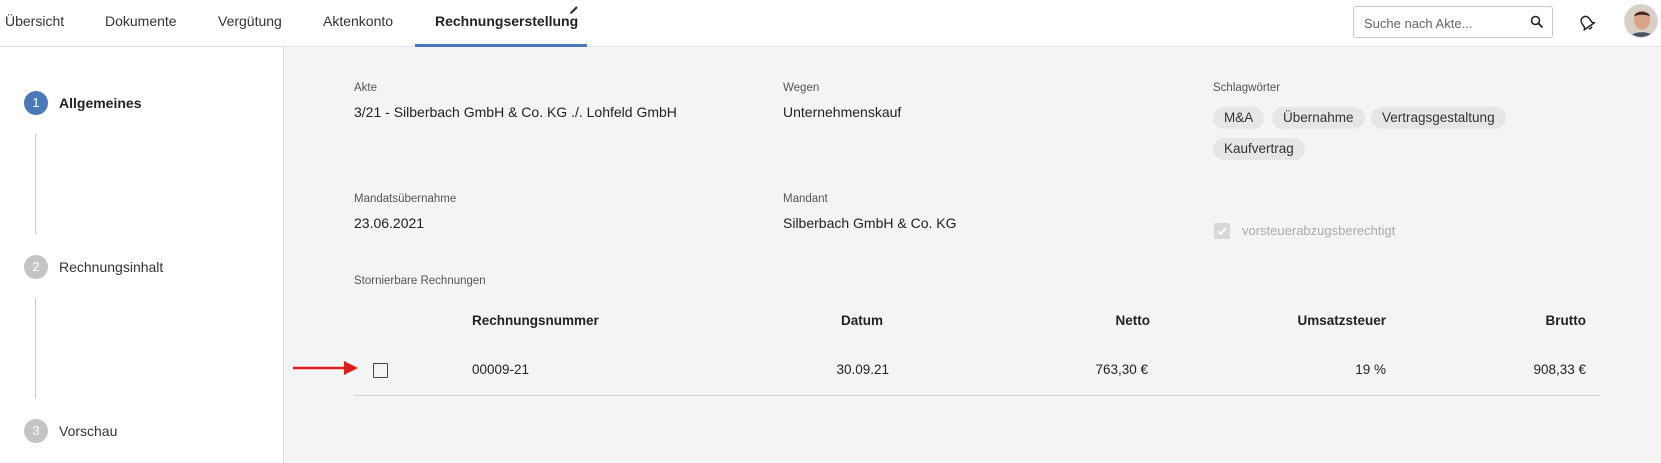 The image size is (1661, 463). Describe the element at coordinates (366, 88) in the screenshot. I see `akte-label: Akte` at that location.